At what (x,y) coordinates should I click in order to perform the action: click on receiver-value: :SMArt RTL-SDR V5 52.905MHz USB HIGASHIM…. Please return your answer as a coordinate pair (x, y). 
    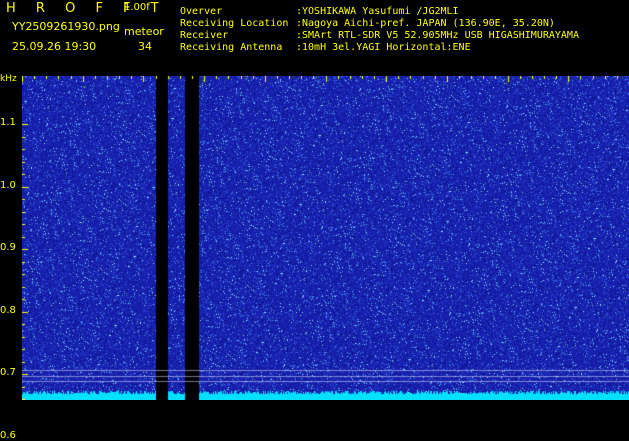
    Looking at the image, I should click on (437, 35).